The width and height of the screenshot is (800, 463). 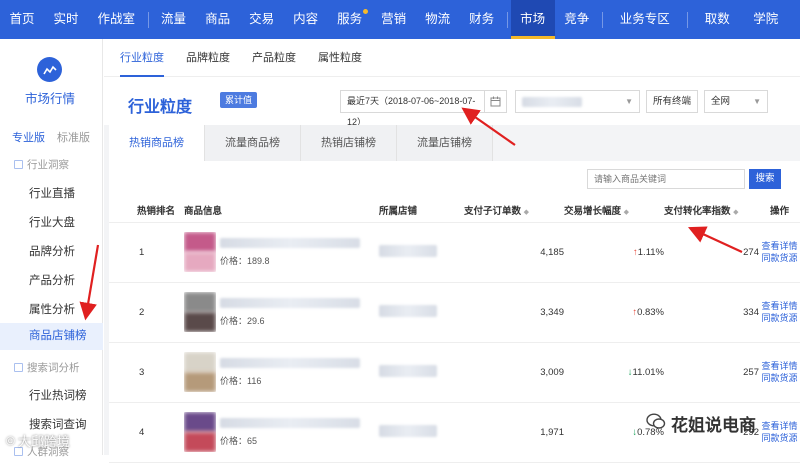 What do you see at coordinates (629, 101) in the screenshot?
I see `chevron-down-icon: ▼` at bounding box center [629, 101].